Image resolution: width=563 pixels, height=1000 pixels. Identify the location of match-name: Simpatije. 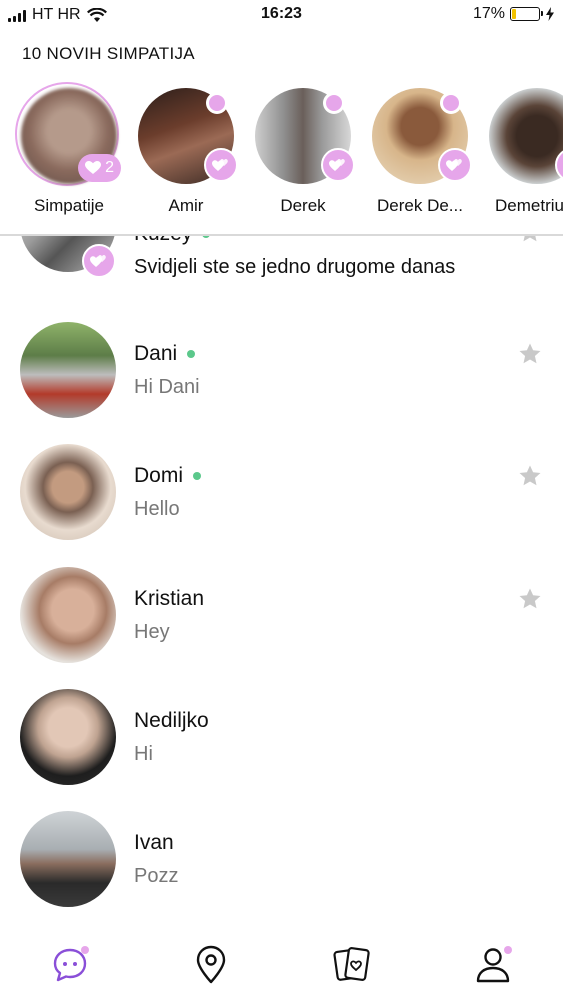
(69, 205).